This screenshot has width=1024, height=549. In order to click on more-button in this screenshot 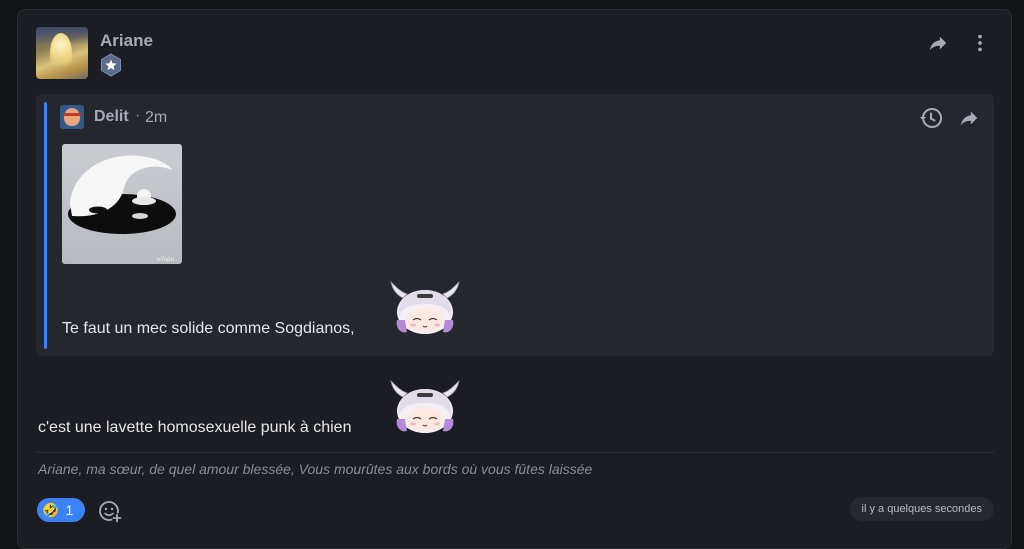, I will do `click(980, 43)`.